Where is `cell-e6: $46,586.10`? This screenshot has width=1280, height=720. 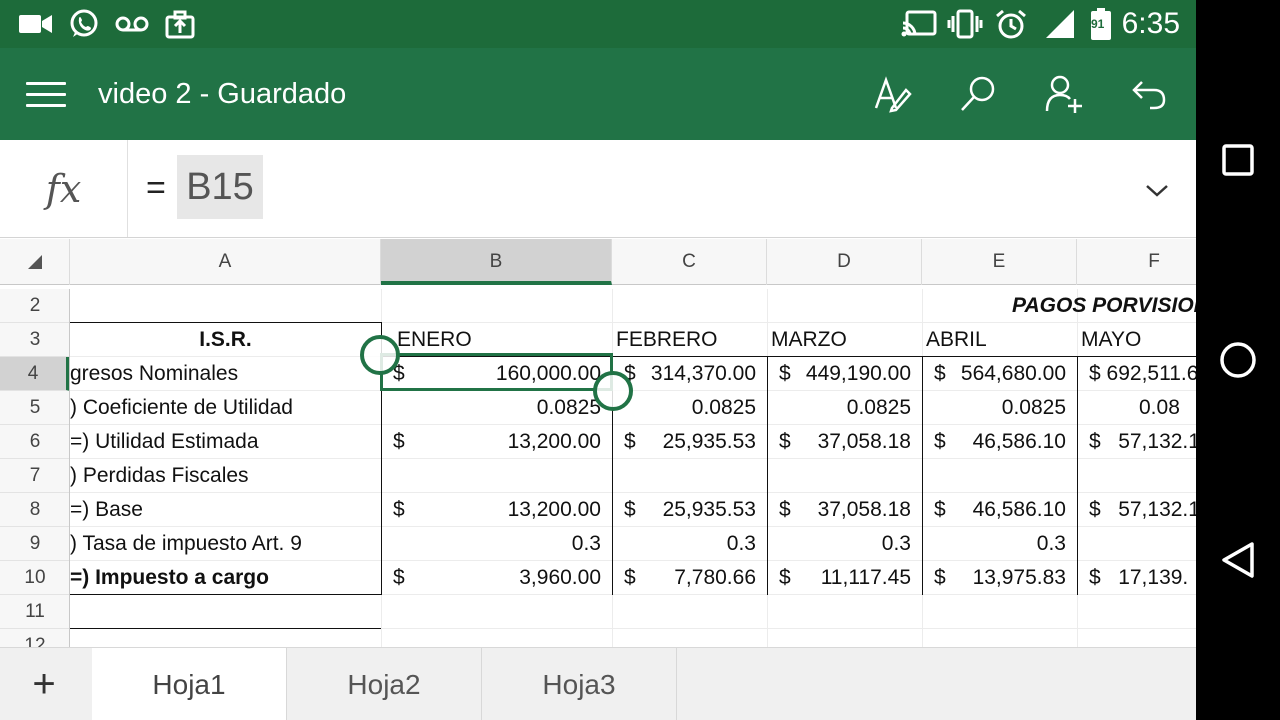
cell-e6: $46,586.10 is located at coordinates (999, 442).